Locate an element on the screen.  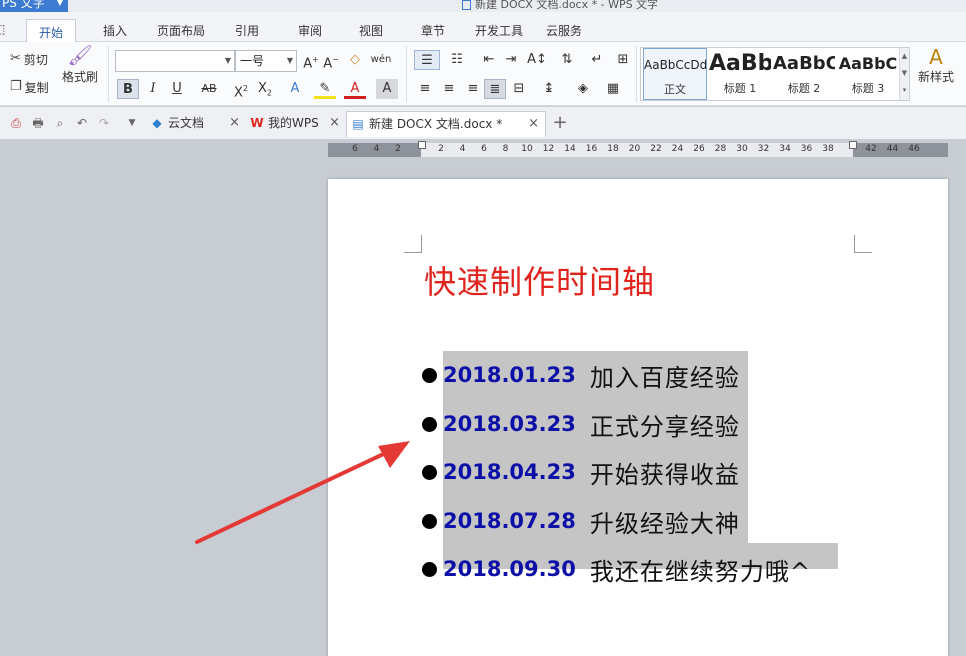
text-direction-icon: A↕ is located at coordinates (537, 60).